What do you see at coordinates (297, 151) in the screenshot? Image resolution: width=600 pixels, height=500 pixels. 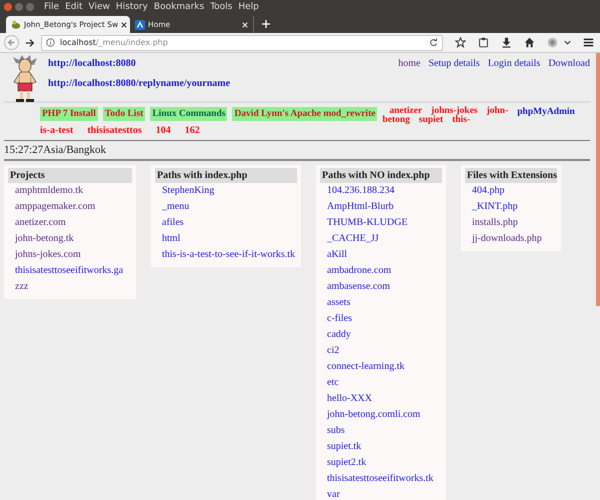 I see `clock-text: 15:27:27Asia/Bangkok` at bounding box center [297, 151].